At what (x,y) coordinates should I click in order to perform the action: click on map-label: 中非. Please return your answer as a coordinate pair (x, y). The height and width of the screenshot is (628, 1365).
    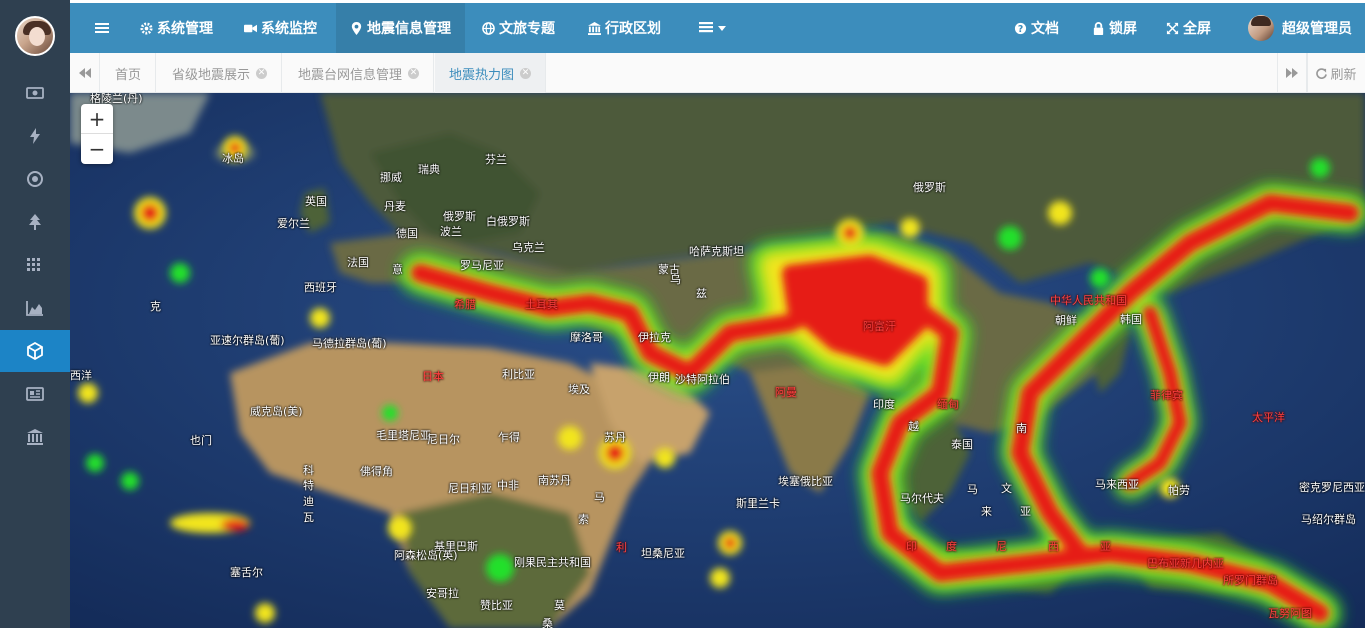
    Looking at the image, I should click on (508, 485).